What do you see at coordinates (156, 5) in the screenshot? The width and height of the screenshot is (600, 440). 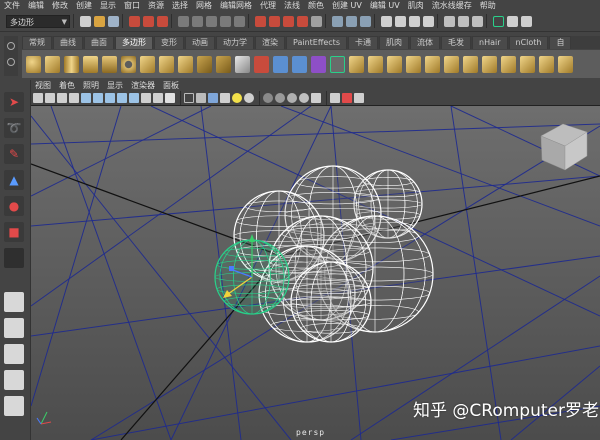 I see `menu-item: 资源` at bounding box center [156, 5].